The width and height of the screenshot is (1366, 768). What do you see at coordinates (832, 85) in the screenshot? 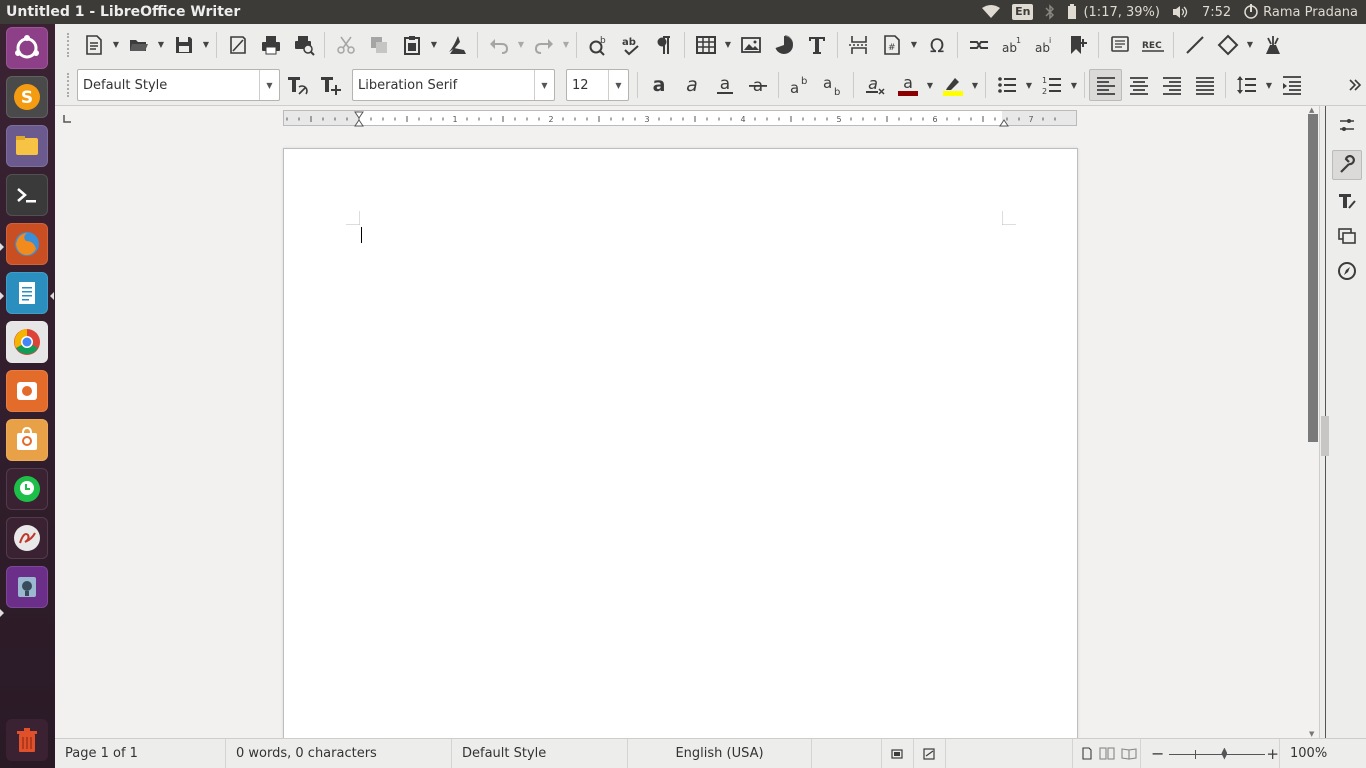
I see `subscript-icon: ab` at bounding box center [832, 85].